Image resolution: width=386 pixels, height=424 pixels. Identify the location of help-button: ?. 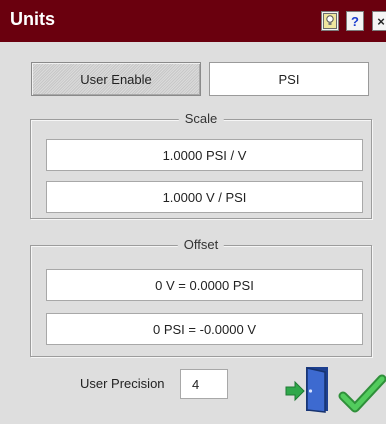
(355, 21).